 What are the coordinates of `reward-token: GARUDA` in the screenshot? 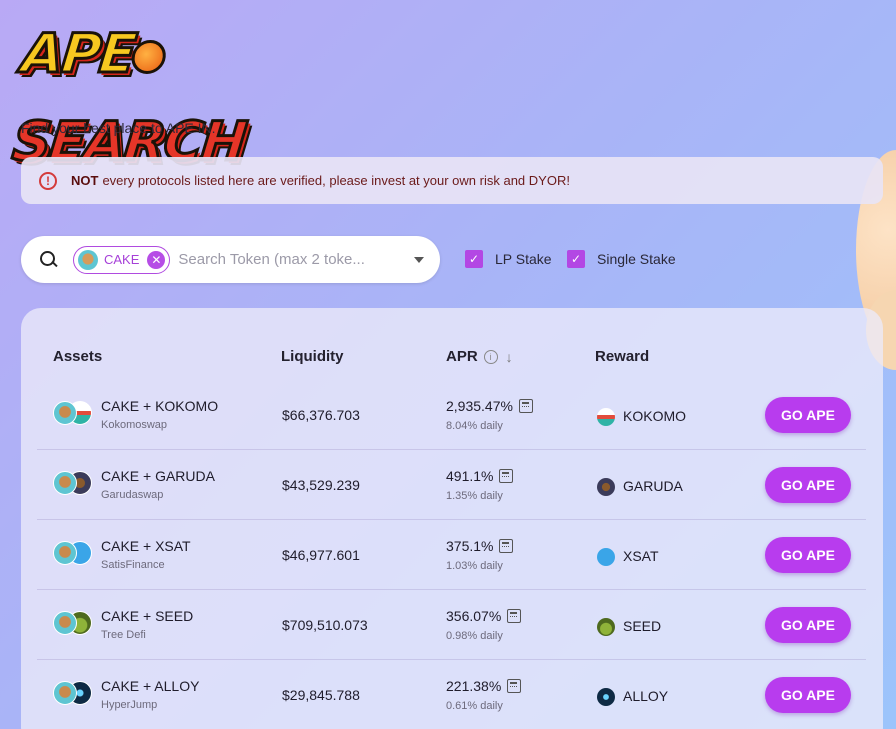 It's located at (653, 486).